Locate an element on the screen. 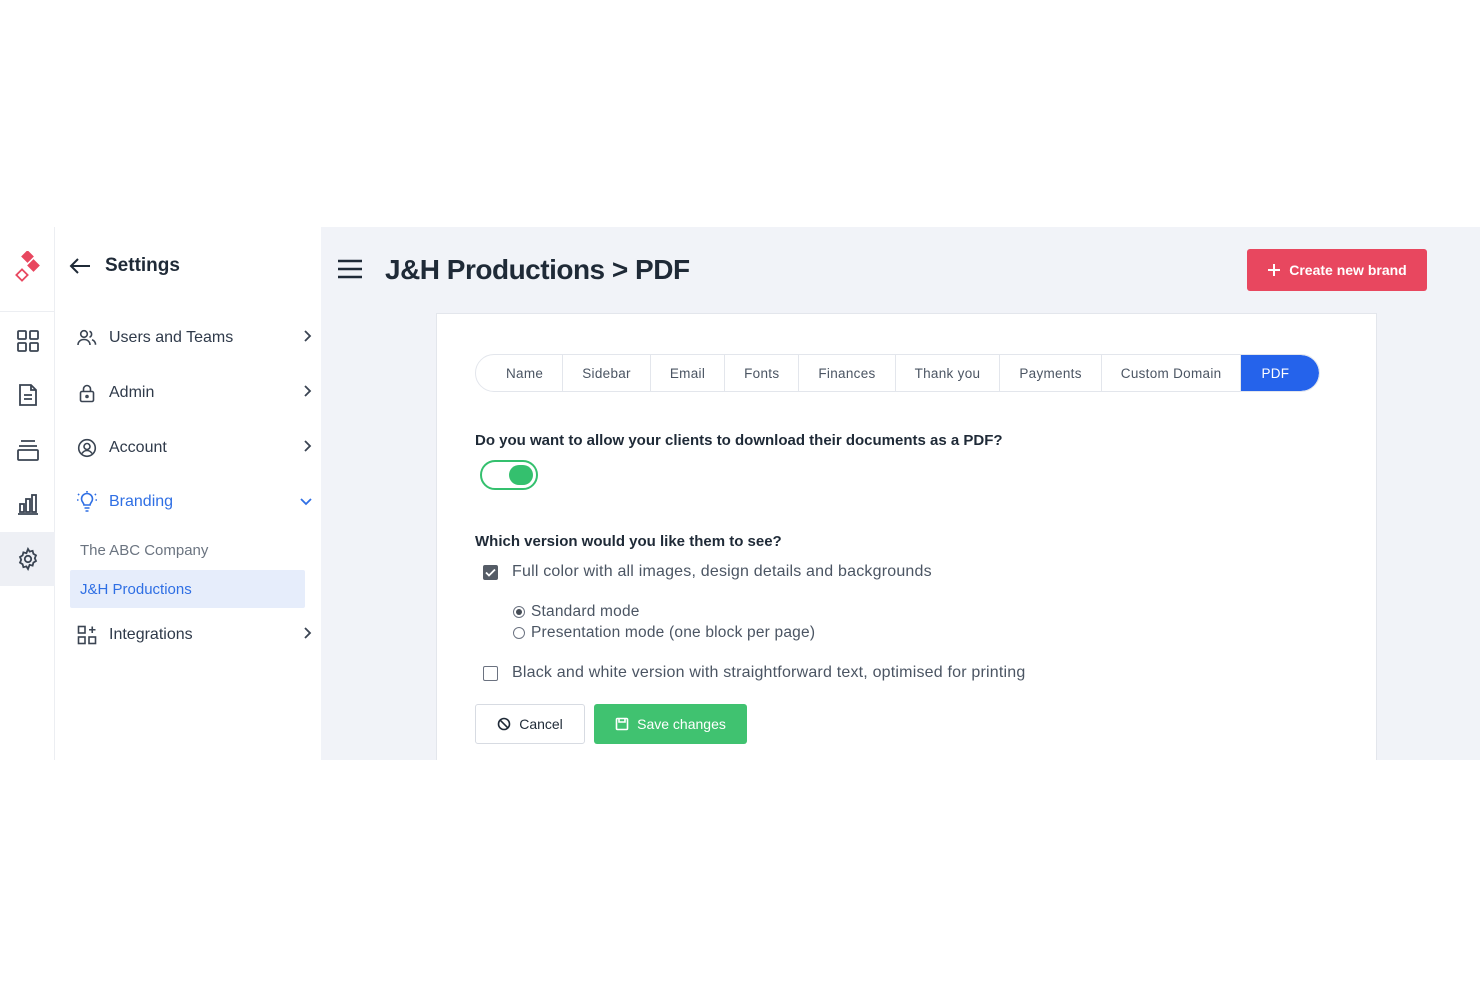 Image resolution: width=1480 pixels, height=987 pixels. stack-icon is located at coordinates (27, 450).